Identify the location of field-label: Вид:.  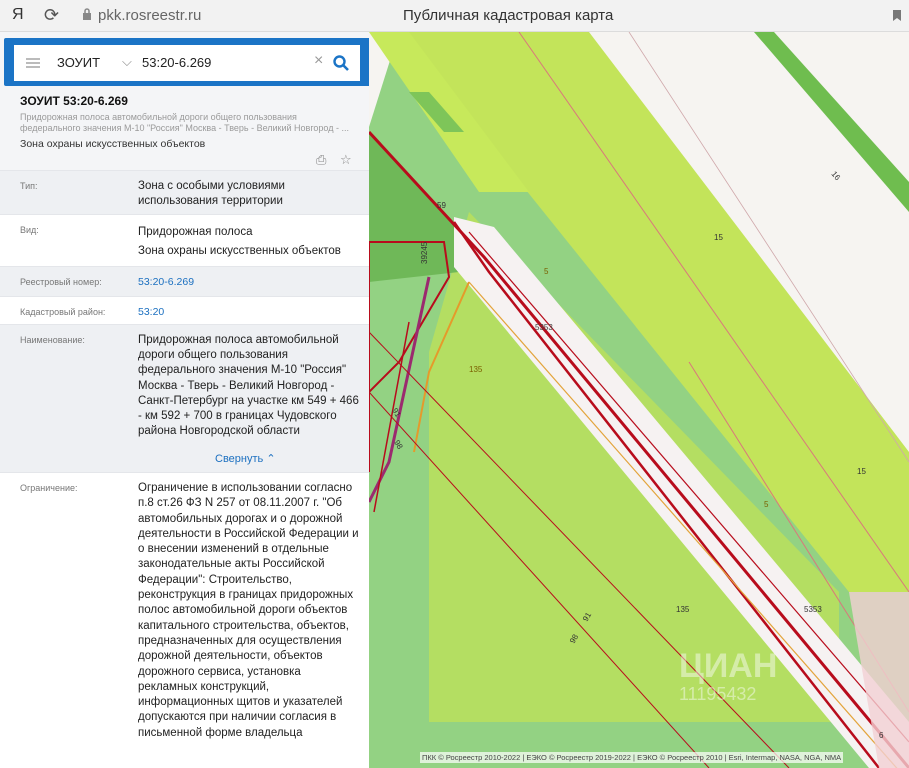
(29, 230).